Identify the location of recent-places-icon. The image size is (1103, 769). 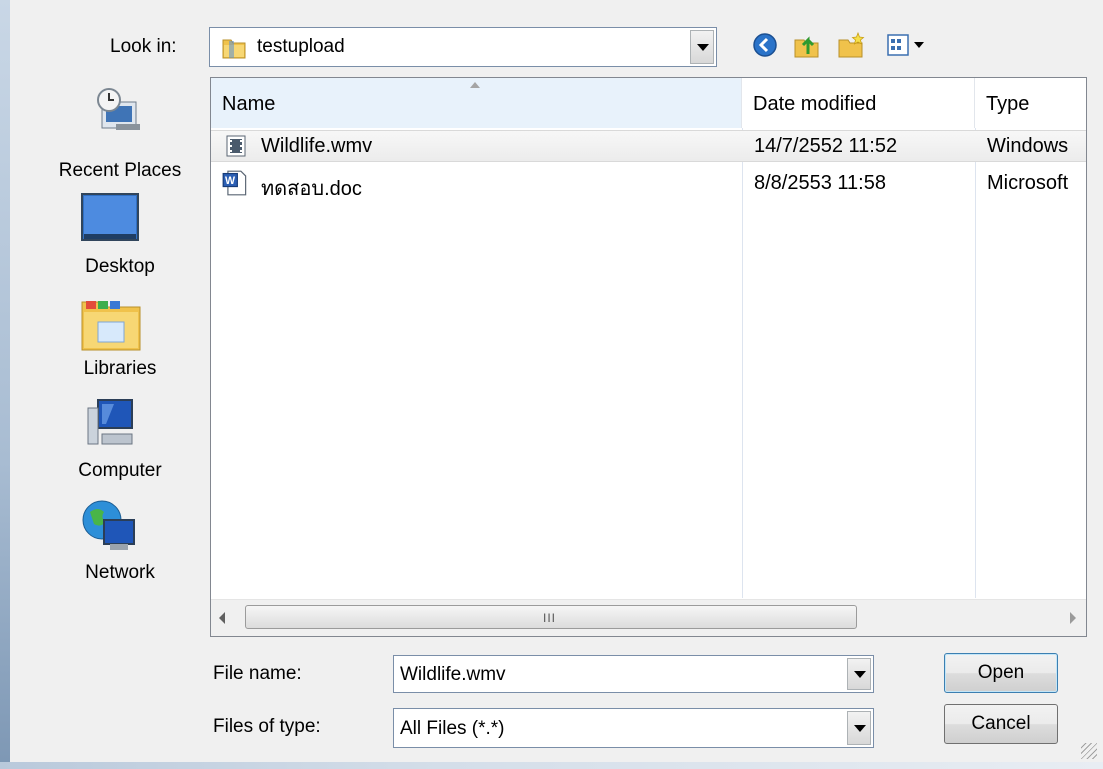
(118, 109).